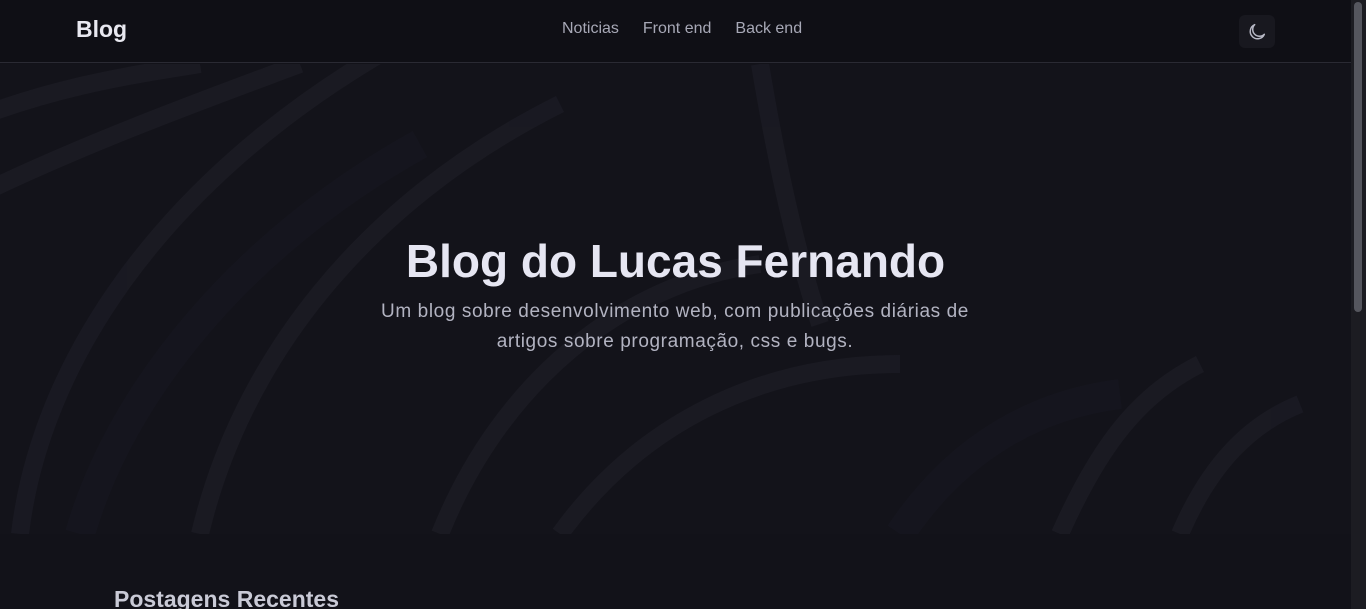 The image size is (1366, 609). I want to click on top-navbar: Blog Noticias Front end Back end, so click(675, 31).